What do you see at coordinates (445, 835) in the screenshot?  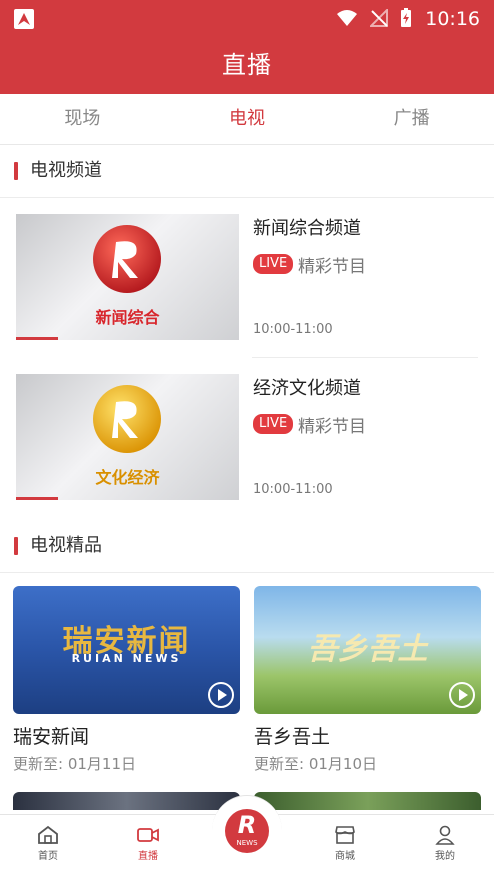 I see `user-icon` at bounding box center [445, 835].